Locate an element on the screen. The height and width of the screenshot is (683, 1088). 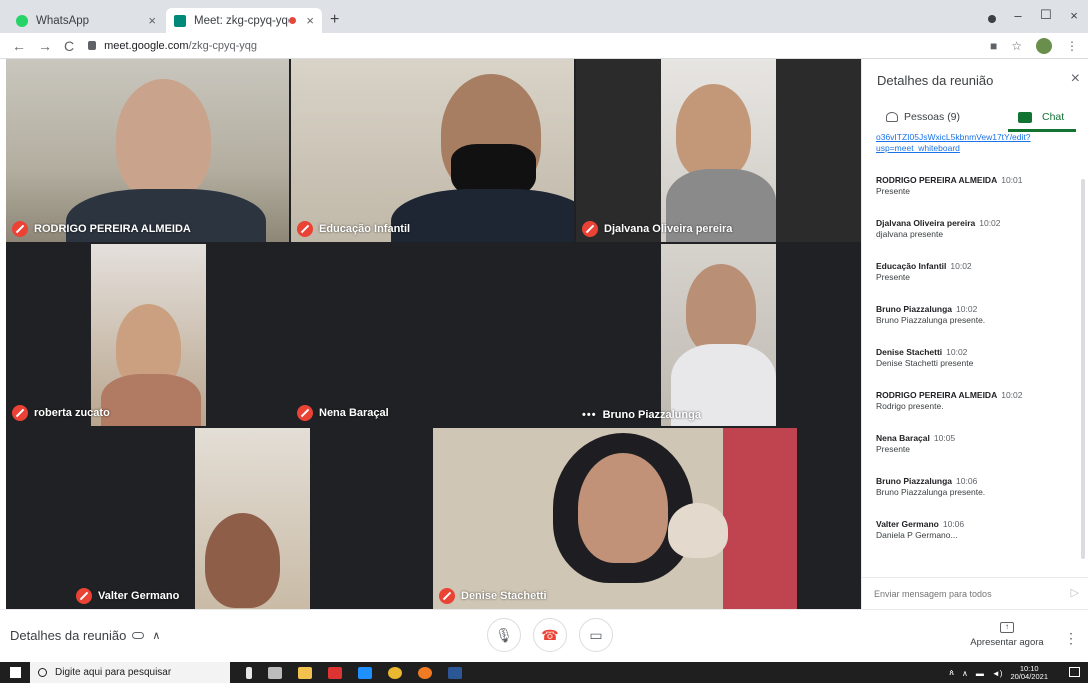
chat-scrollbar is located at coordinates (1083, 369).